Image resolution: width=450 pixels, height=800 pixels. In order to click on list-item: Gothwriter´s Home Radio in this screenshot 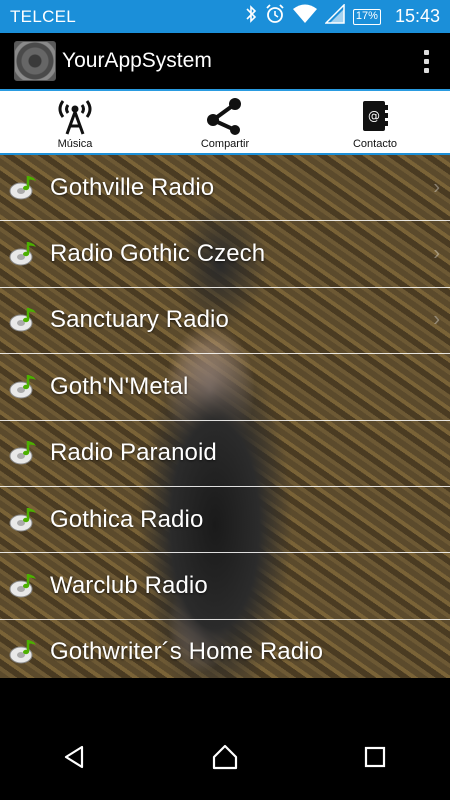, I will do `click(225, 649)`.